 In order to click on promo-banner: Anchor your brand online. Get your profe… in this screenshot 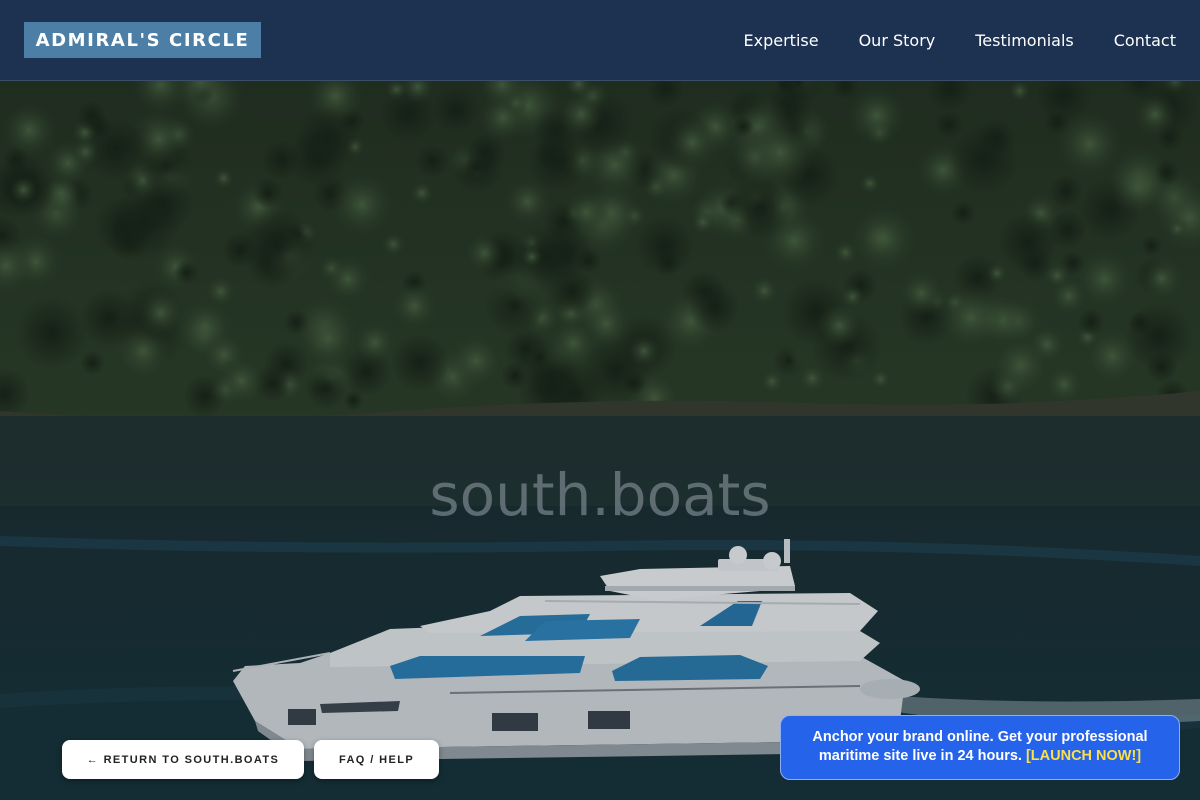, I will do `click(980, 747)`.